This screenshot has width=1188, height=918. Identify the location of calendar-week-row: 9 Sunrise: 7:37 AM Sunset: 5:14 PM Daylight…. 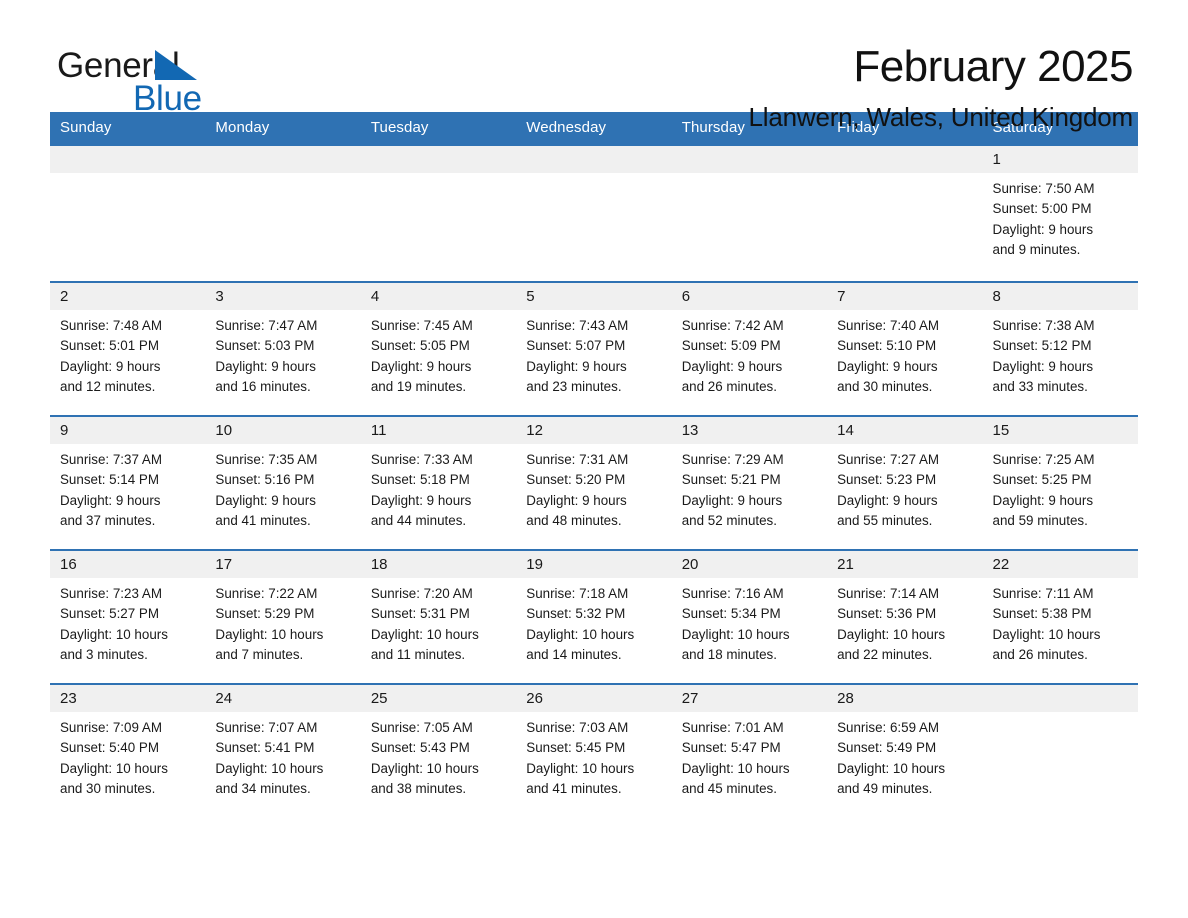
(594, 482).